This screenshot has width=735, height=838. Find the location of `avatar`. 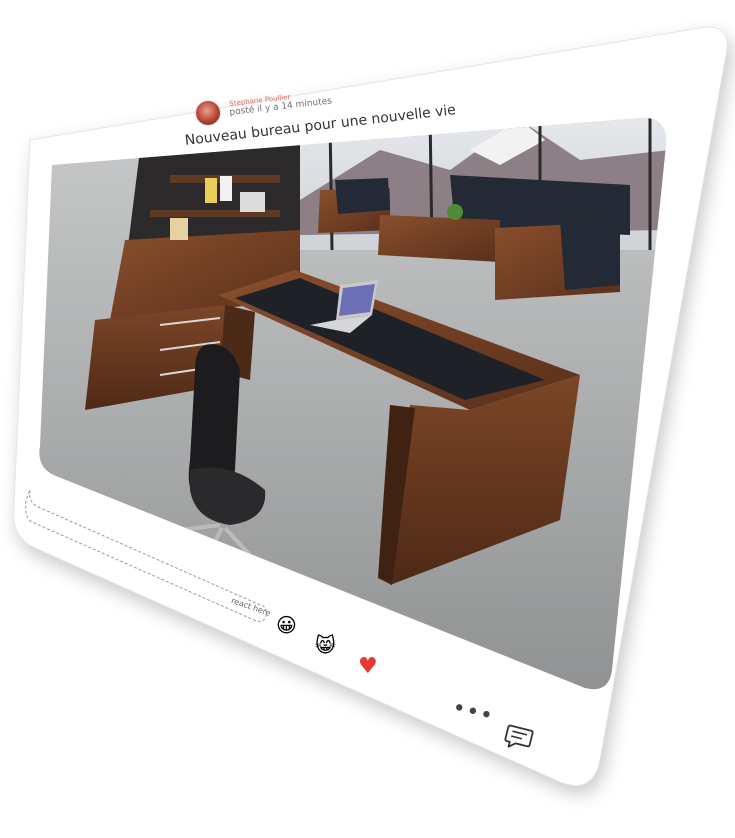

avatar is located at coordinates (208, 113).